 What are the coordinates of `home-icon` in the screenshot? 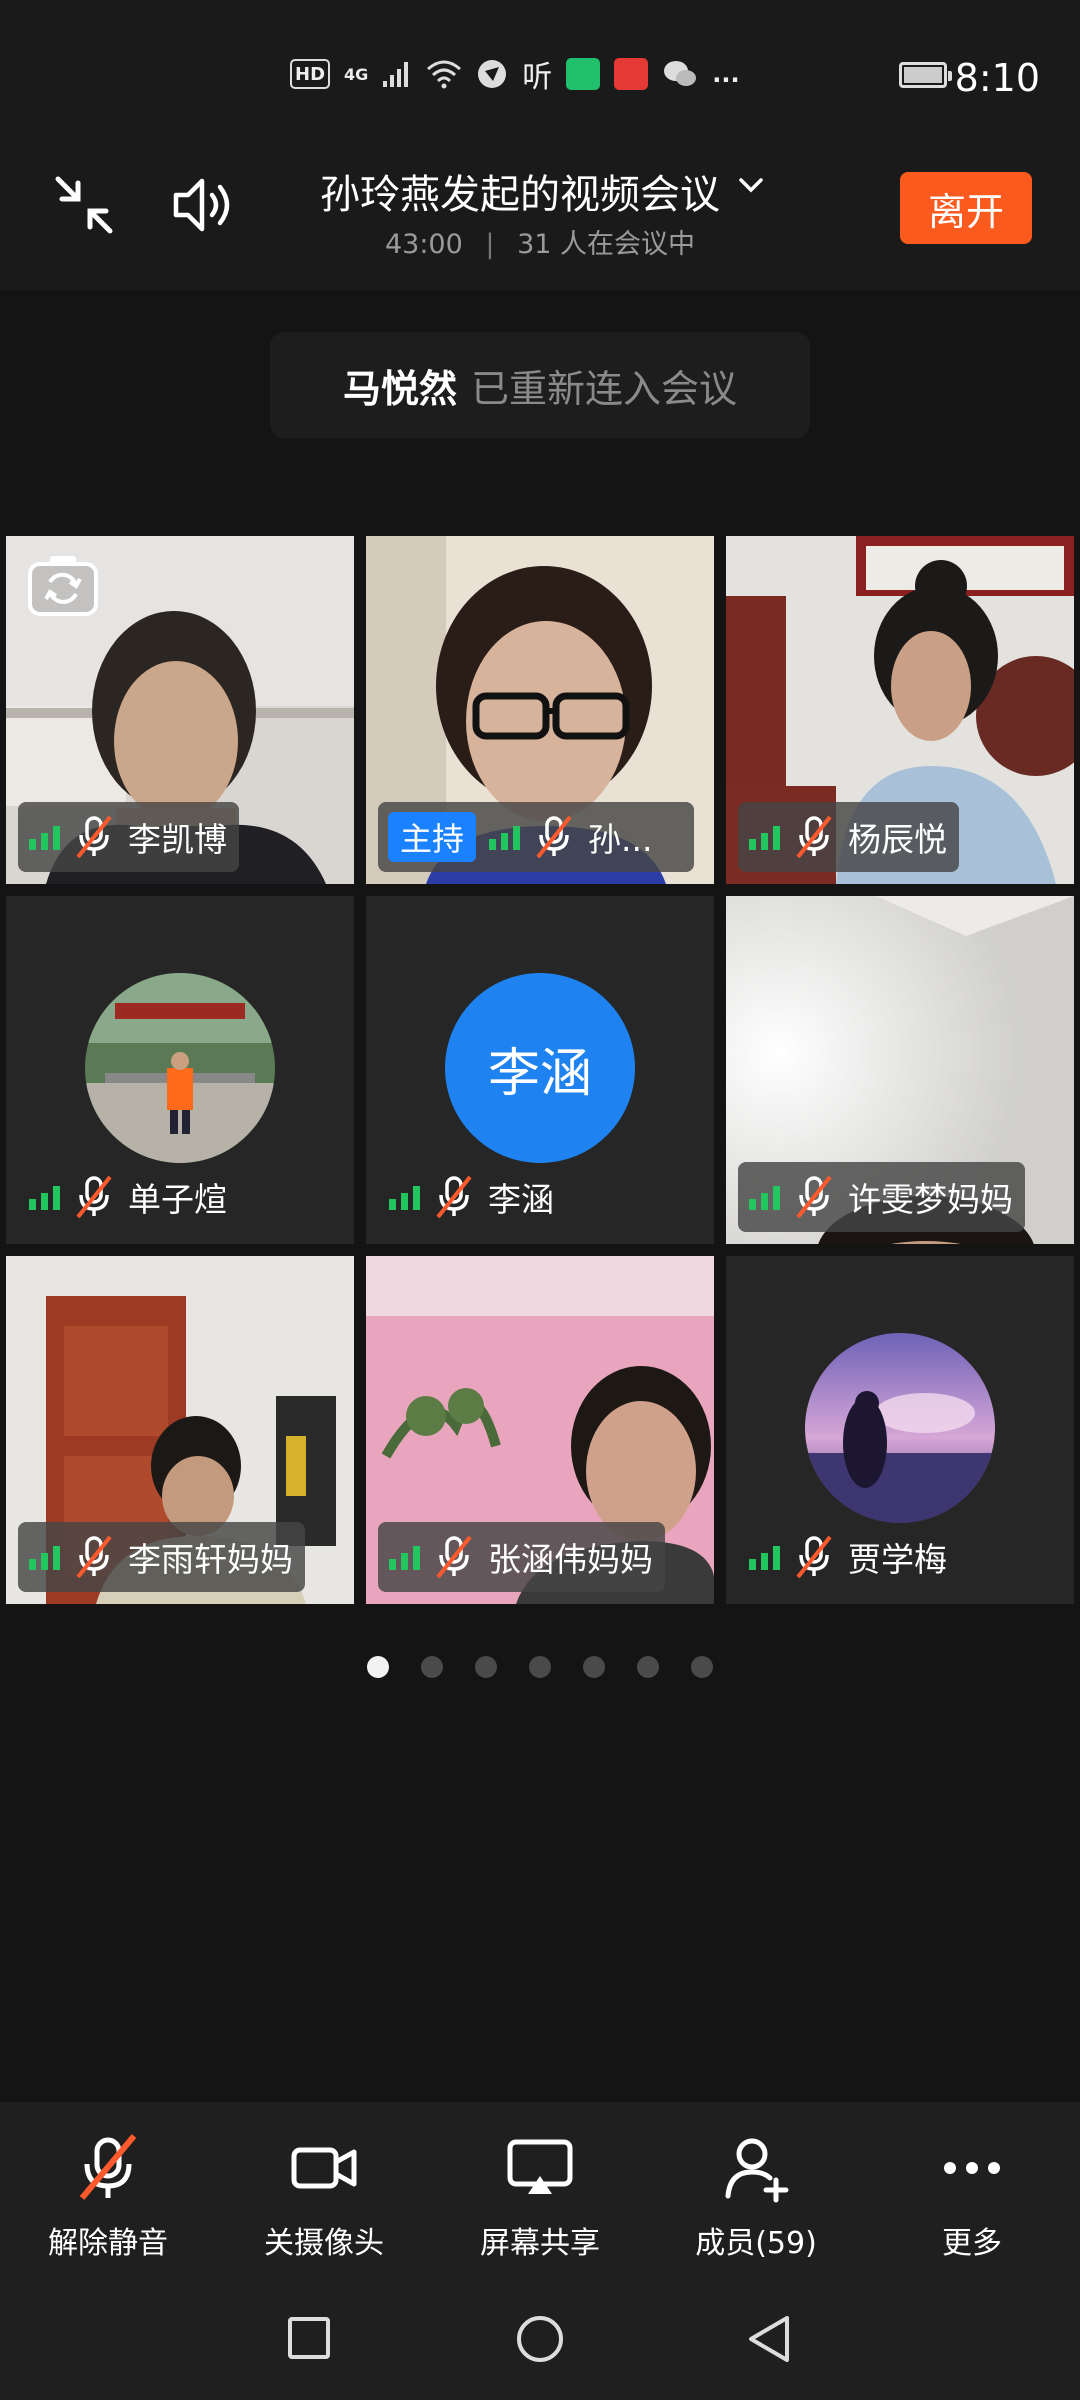 It's located at (540, 2339).